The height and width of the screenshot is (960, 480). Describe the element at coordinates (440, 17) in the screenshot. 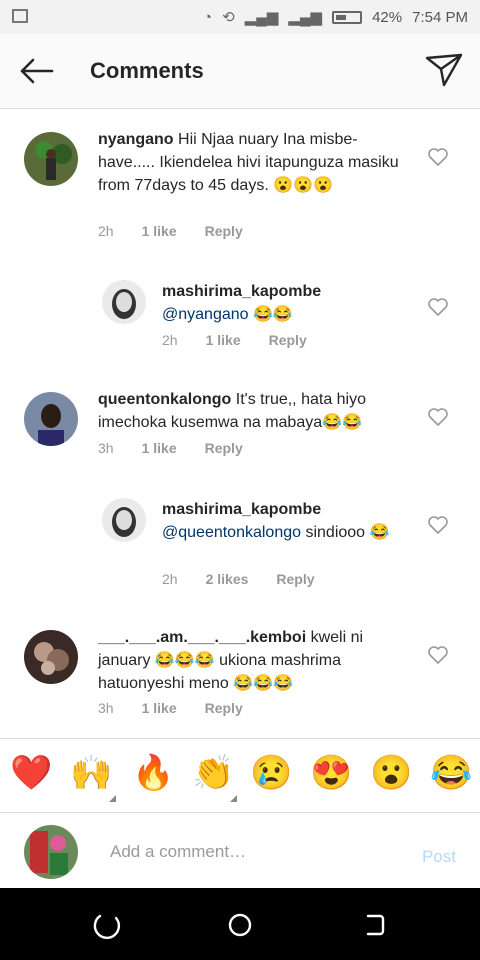

I see `clock: 7:54 PM` at that location.